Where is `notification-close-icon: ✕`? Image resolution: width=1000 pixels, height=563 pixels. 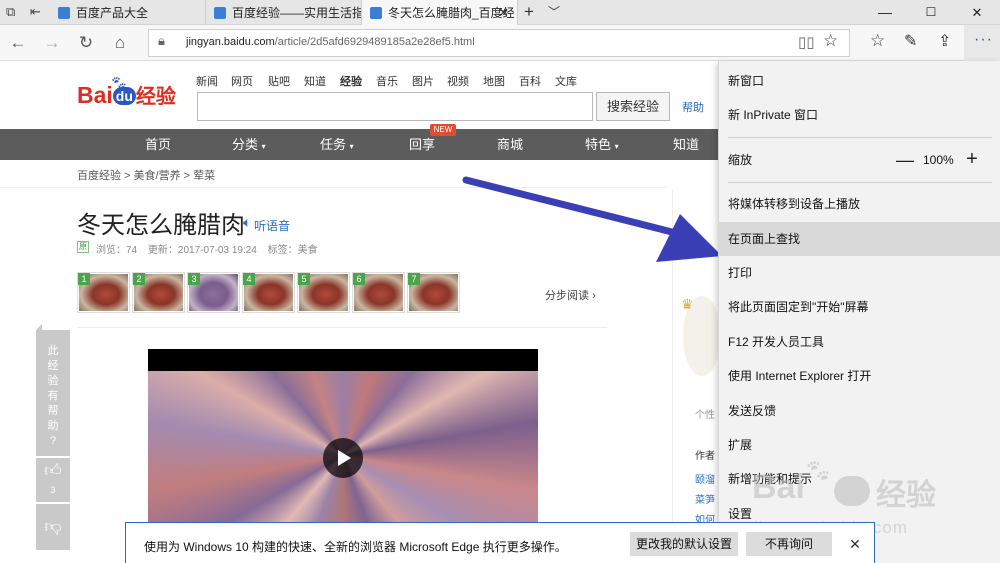
notification-close-icon: ✕ is located at coordinates (855, 544).